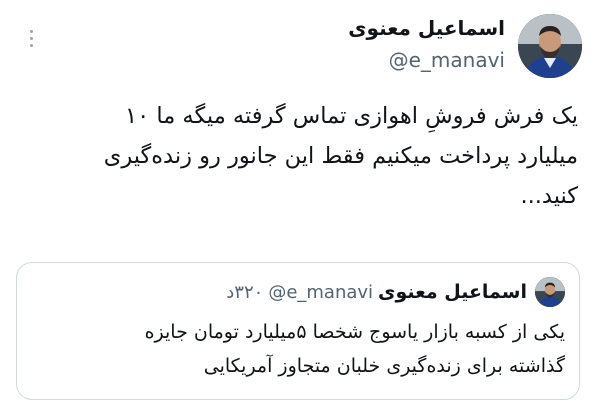  I want to click on avatar, so click(550, 46).